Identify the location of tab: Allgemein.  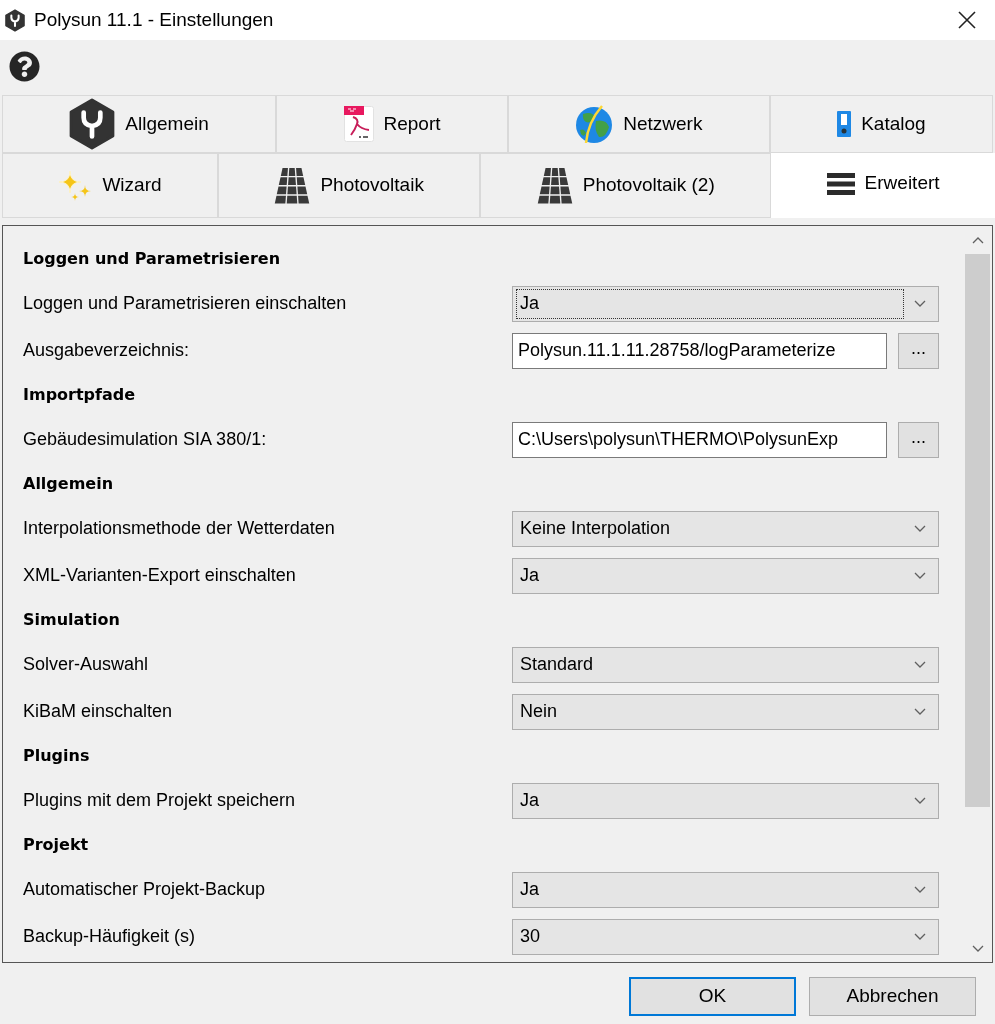
(139, 124).